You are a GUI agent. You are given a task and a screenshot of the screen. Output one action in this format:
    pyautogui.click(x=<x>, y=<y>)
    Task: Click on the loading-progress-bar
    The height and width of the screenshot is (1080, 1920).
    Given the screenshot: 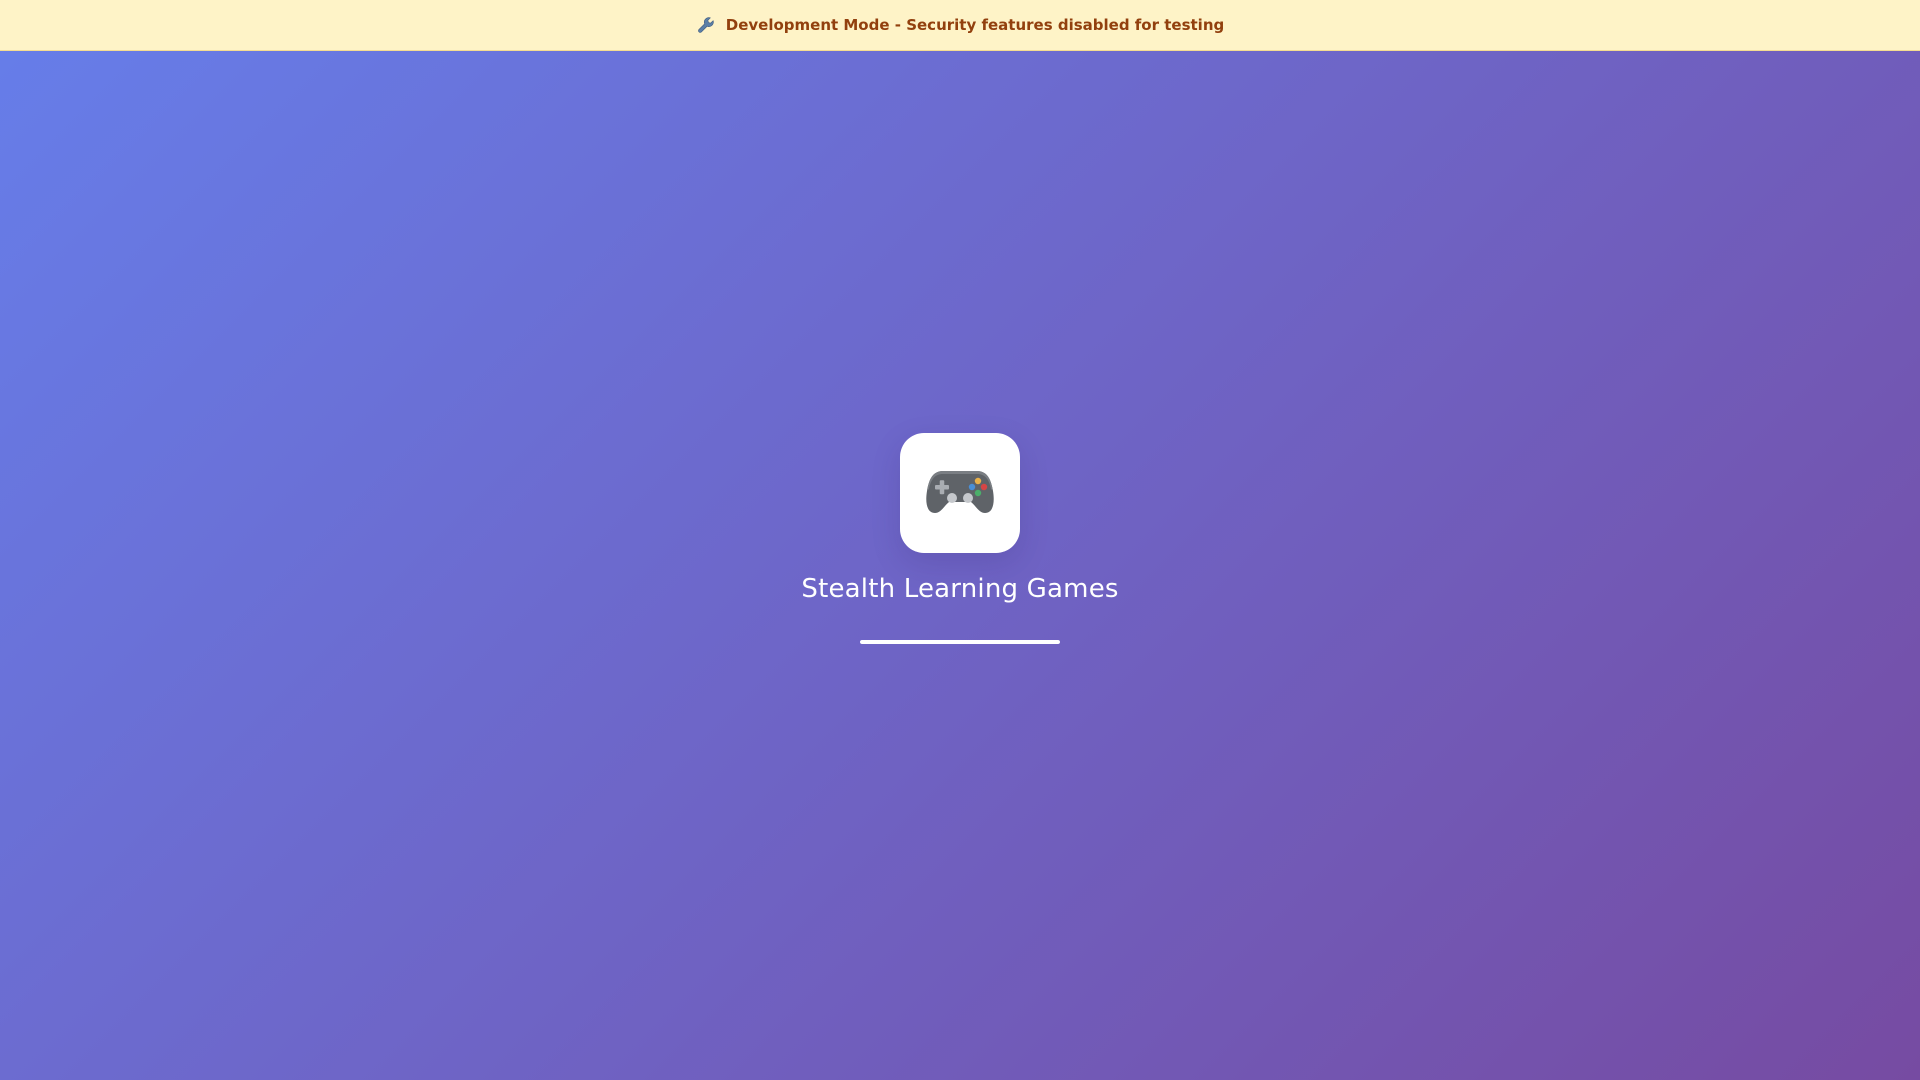 What is the action you would take?
    pyautogui.click(x=960, y=642)
    